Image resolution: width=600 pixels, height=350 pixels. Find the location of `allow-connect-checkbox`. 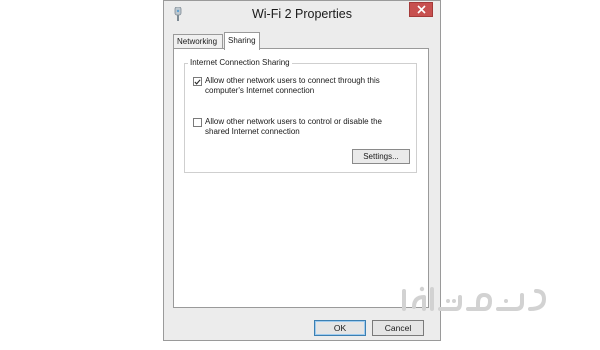

allow-connect-checkbox is located at coordinates (197, 81).